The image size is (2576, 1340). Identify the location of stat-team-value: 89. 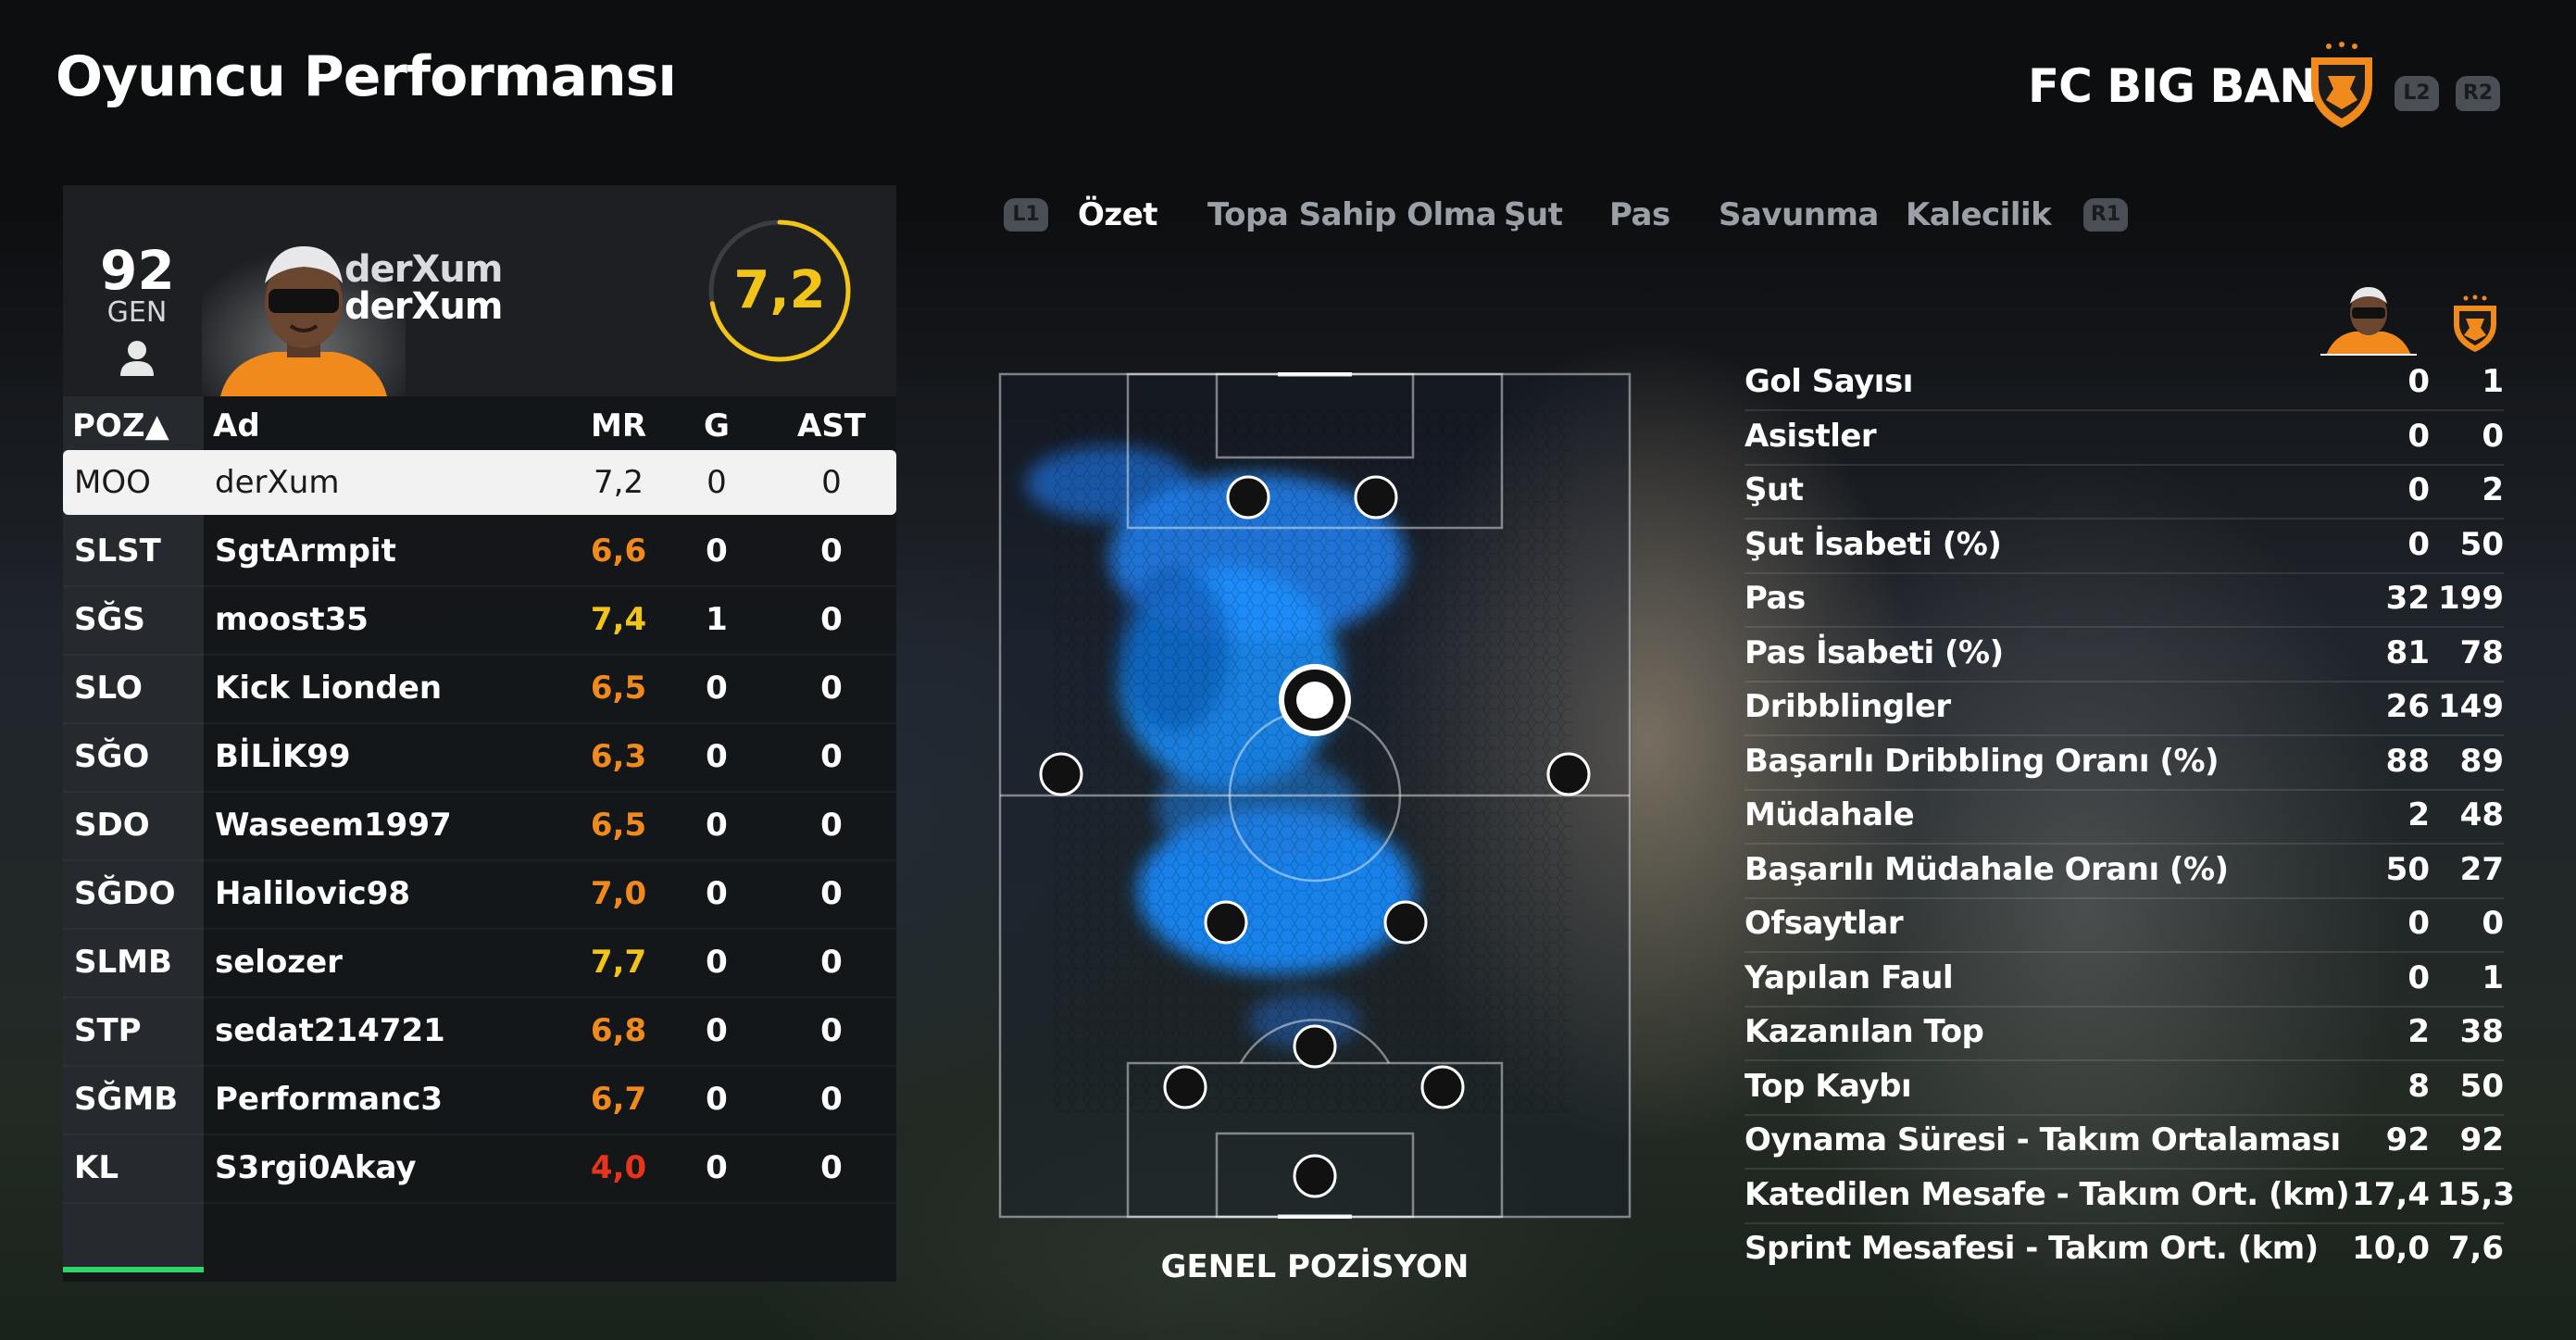
(2482, 761).